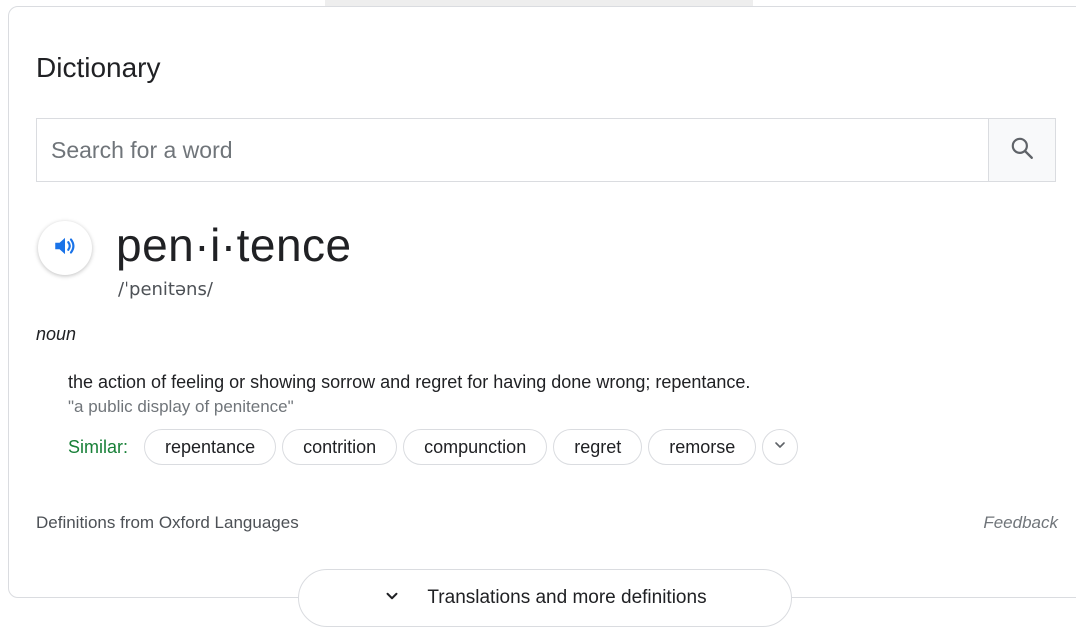 Image resolution: width=1076 pixels, height=627 pixels. What do you see at coordinates (513, 150) in the screenshot?
I see `search-input` at bounding box center [513, 150].